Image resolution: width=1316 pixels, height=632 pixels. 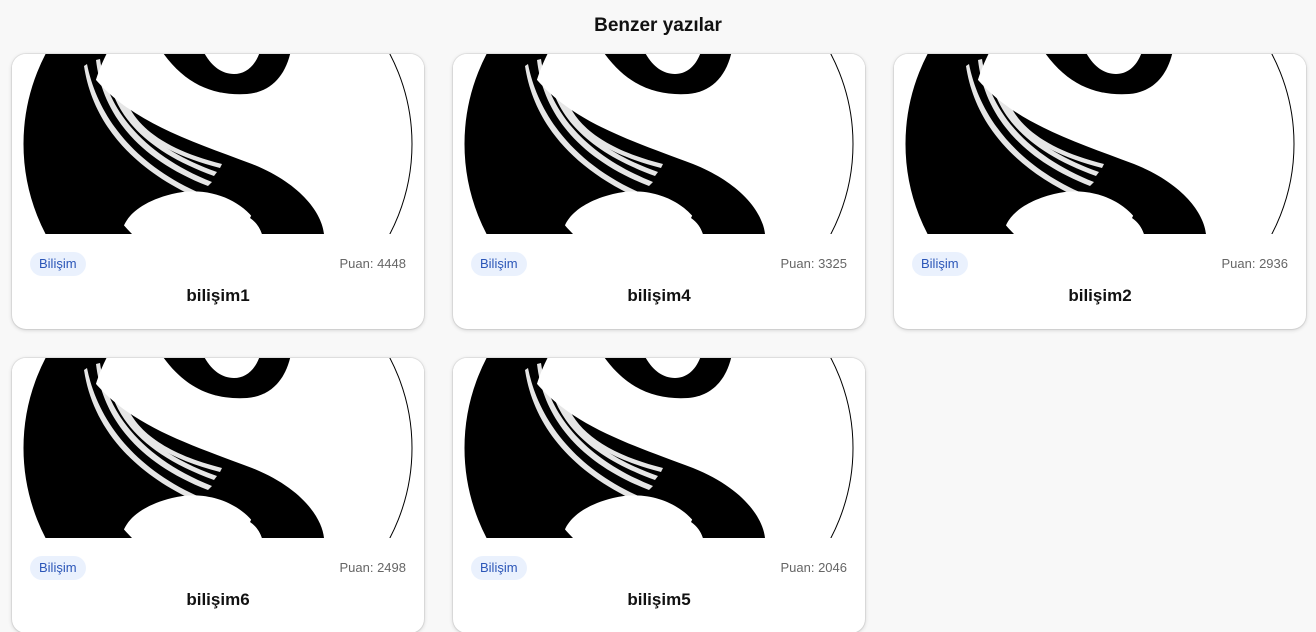 What do you see at coordinates (218, 296) in the screenshot?
I see `post-title: bilişim1` at bounding box center [218, 296].